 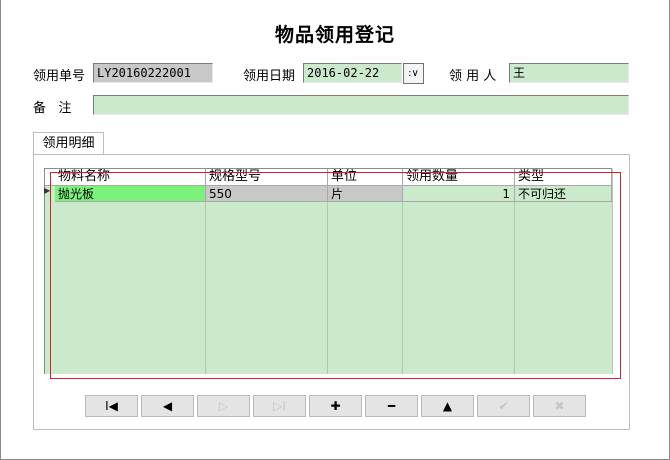 I want to click on grid-header: 物料名称 规格型号 单位 领用数量 类型, so click(x=328, y=177).